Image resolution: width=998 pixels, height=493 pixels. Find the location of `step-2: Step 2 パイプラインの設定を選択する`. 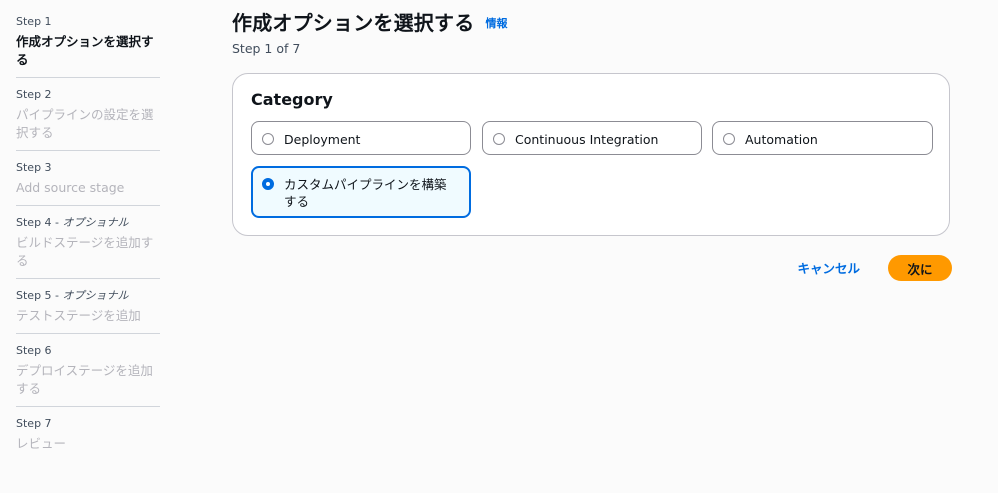

step-2: Step 2 パイプラインの設定を選択する is located at coordinates (88, 119).